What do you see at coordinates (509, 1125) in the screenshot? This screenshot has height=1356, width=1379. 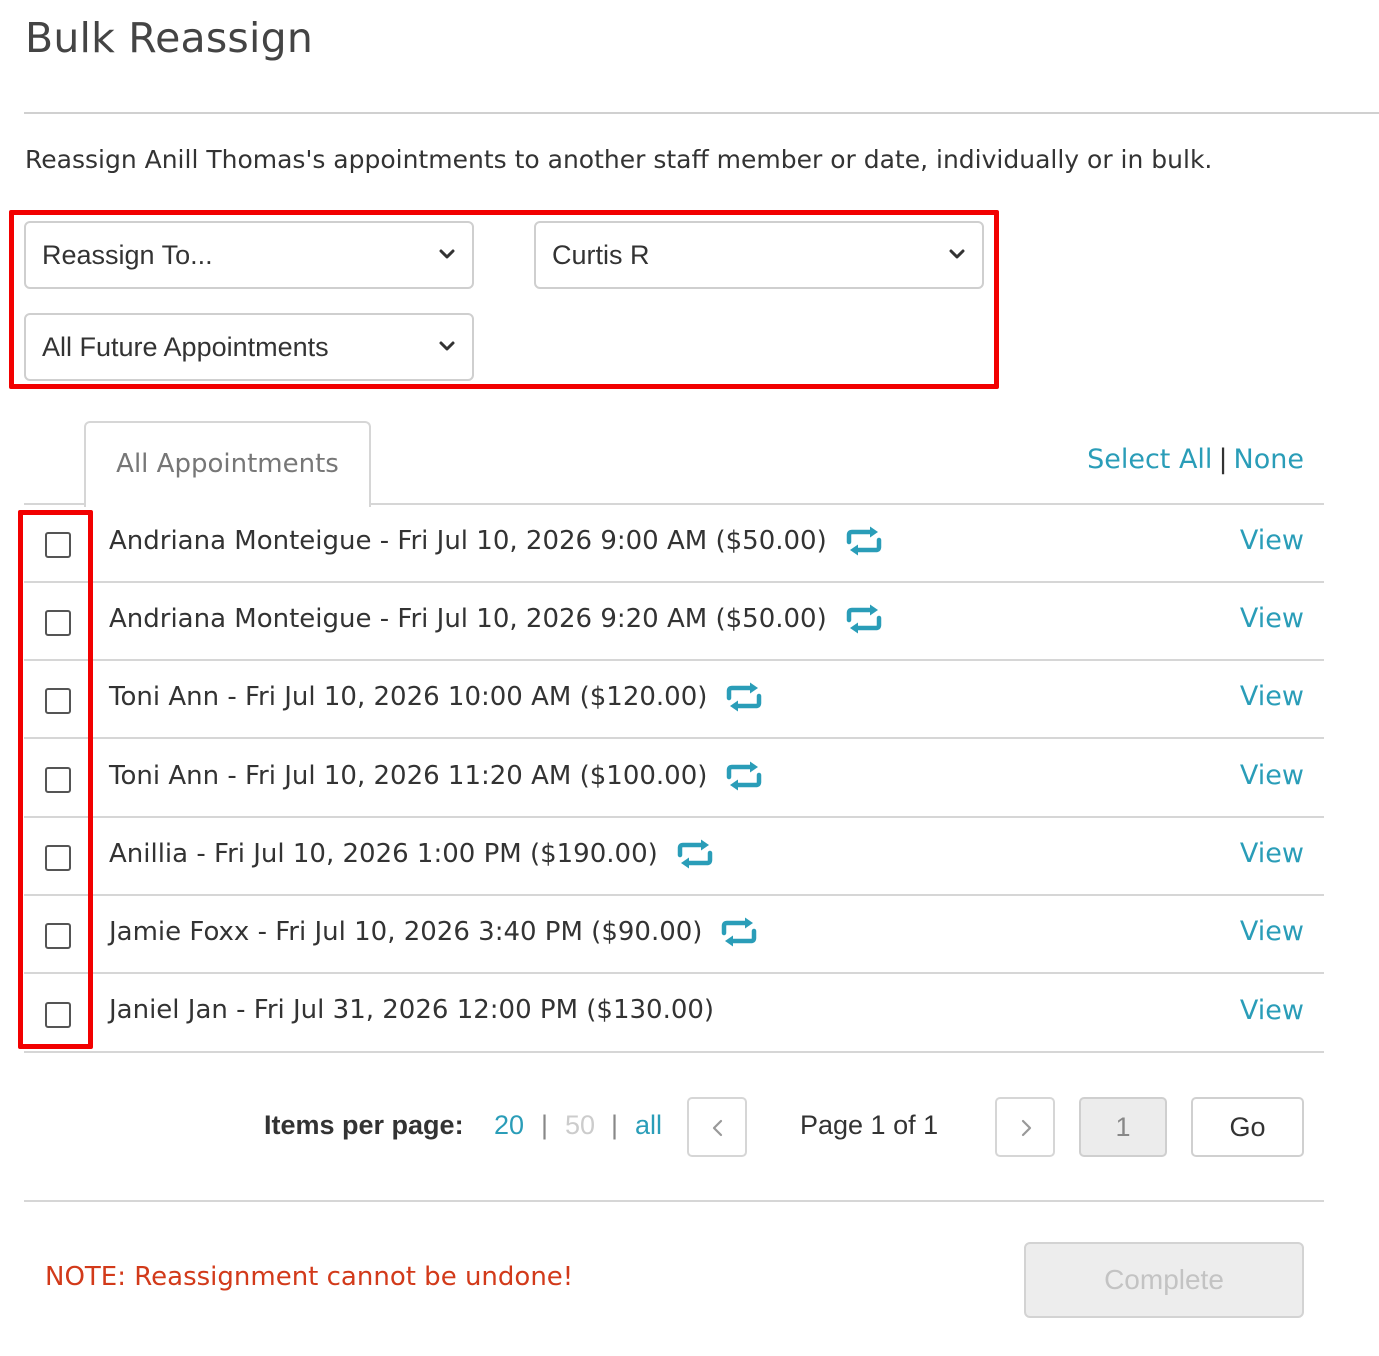 I see `items-per-page-20: 20` at bounding box center [509, 1125].